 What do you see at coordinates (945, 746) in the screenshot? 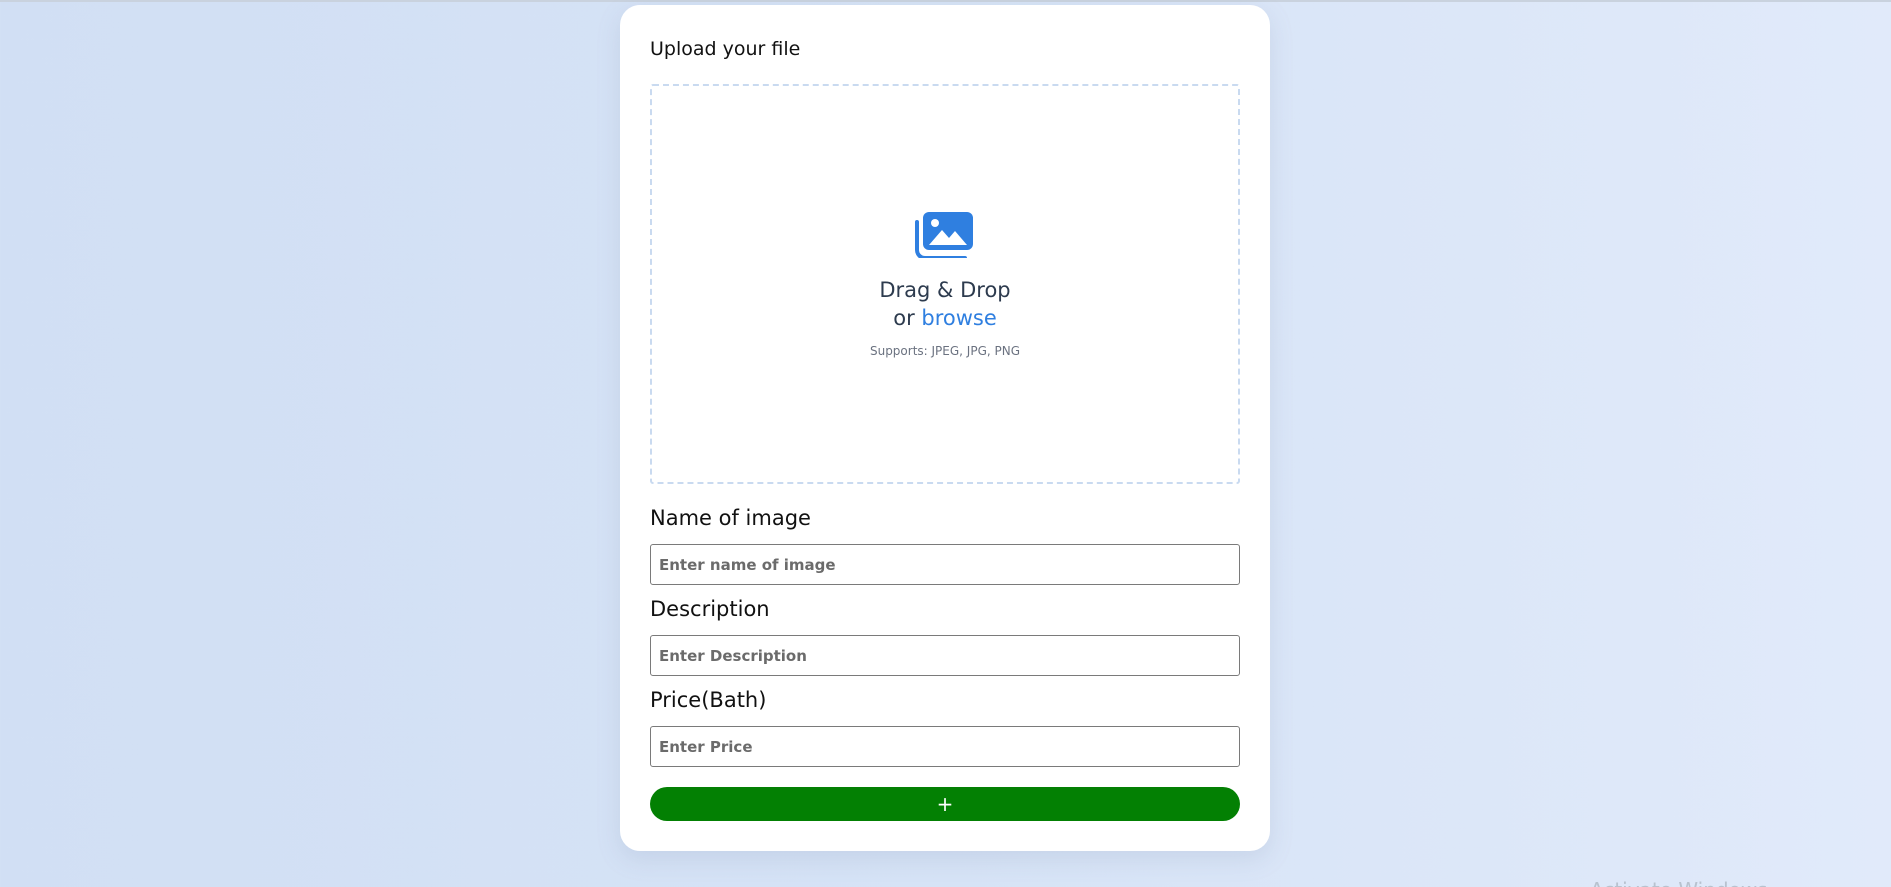
I see `price-input` at bounding box center [945, 746].